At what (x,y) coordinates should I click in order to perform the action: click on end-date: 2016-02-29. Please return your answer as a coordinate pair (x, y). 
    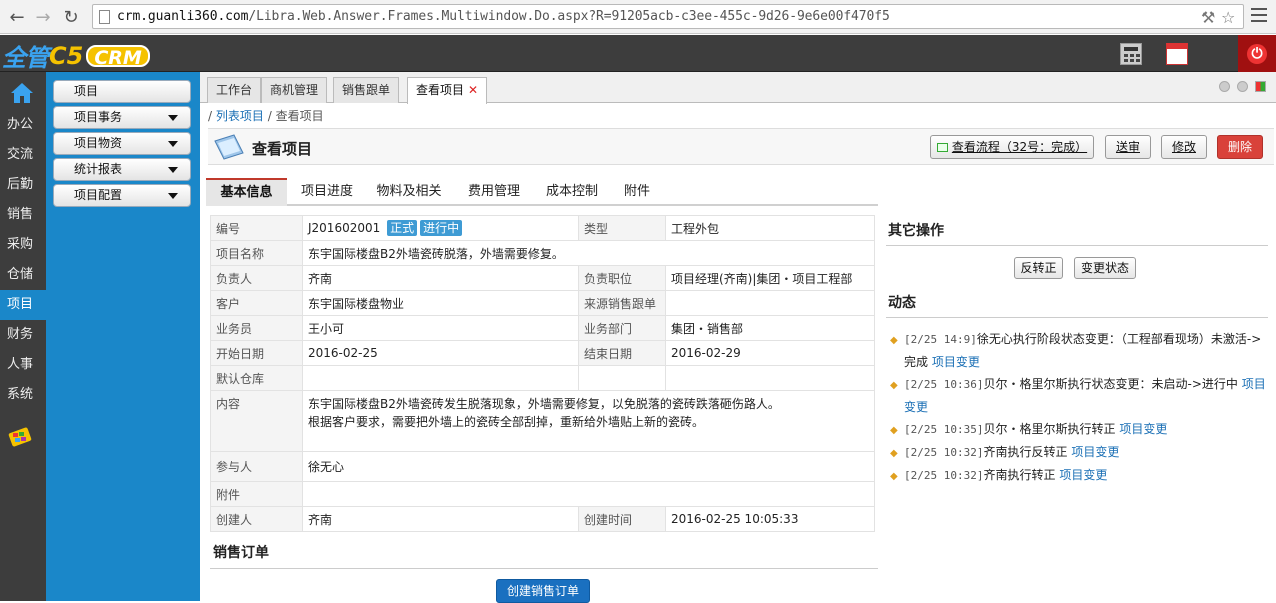
    Looking at the image, I should click on (770, 353).